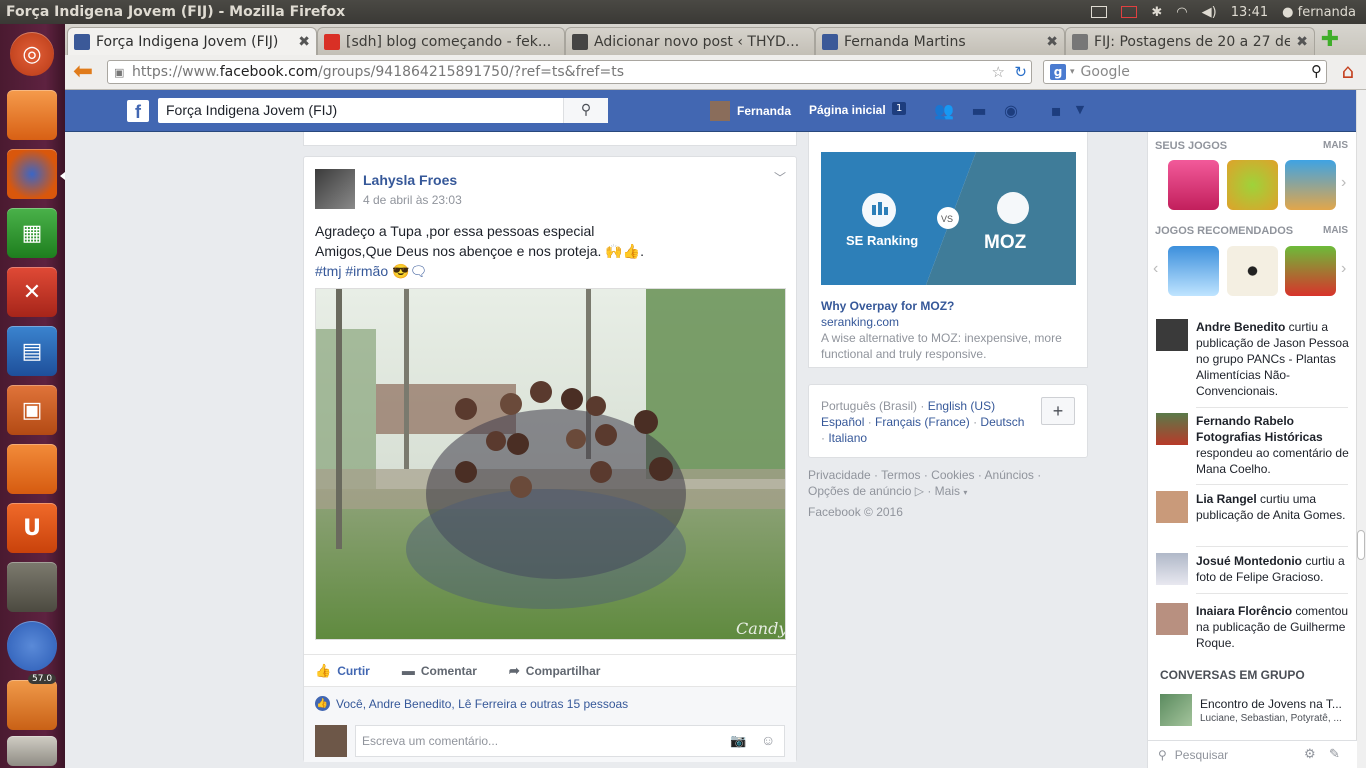 Image resolution: width=1366 pixels, height=768 pixels. I want to click on back-button: ⬅, so click(87, 72).